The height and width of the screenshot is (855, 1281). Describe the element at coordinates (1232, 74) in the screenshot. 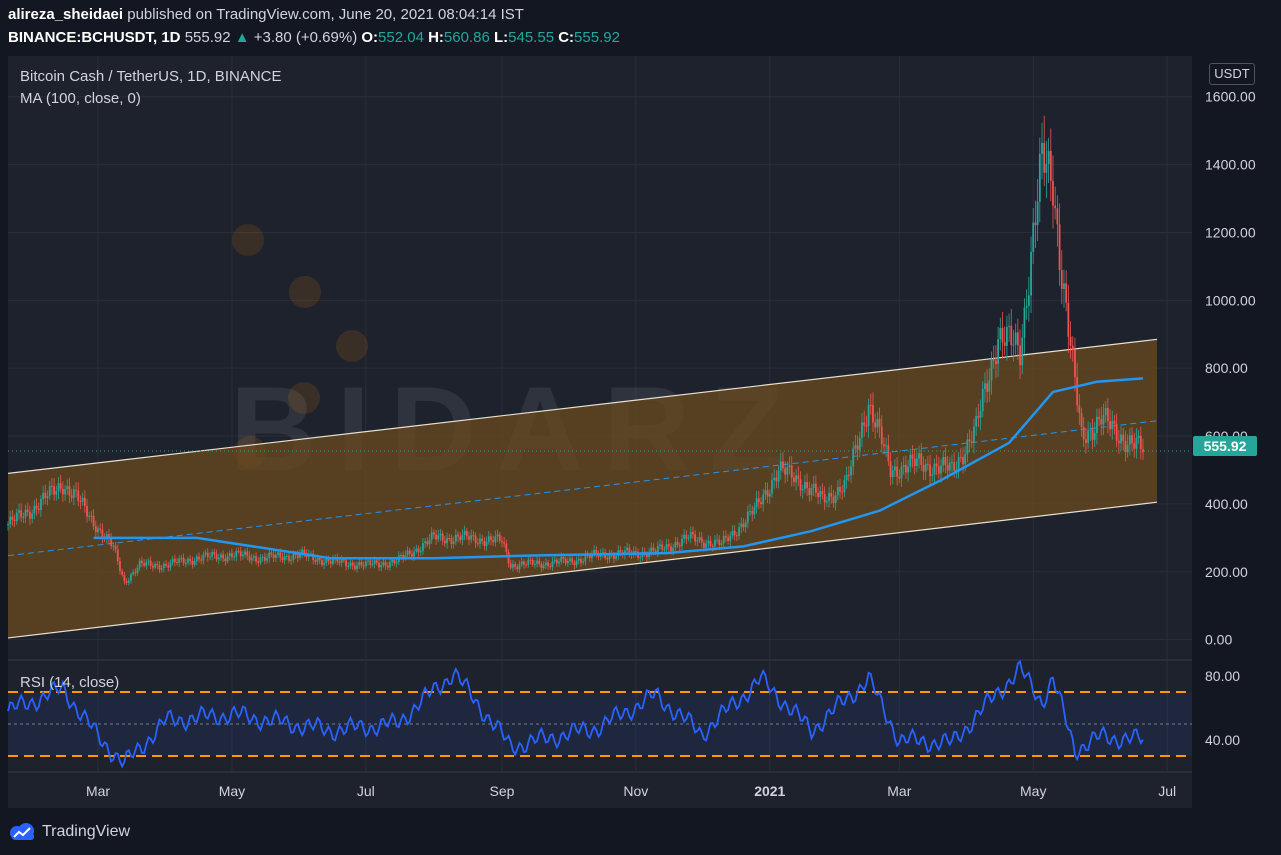

I see `currency-unit-button: USDT` at that location.